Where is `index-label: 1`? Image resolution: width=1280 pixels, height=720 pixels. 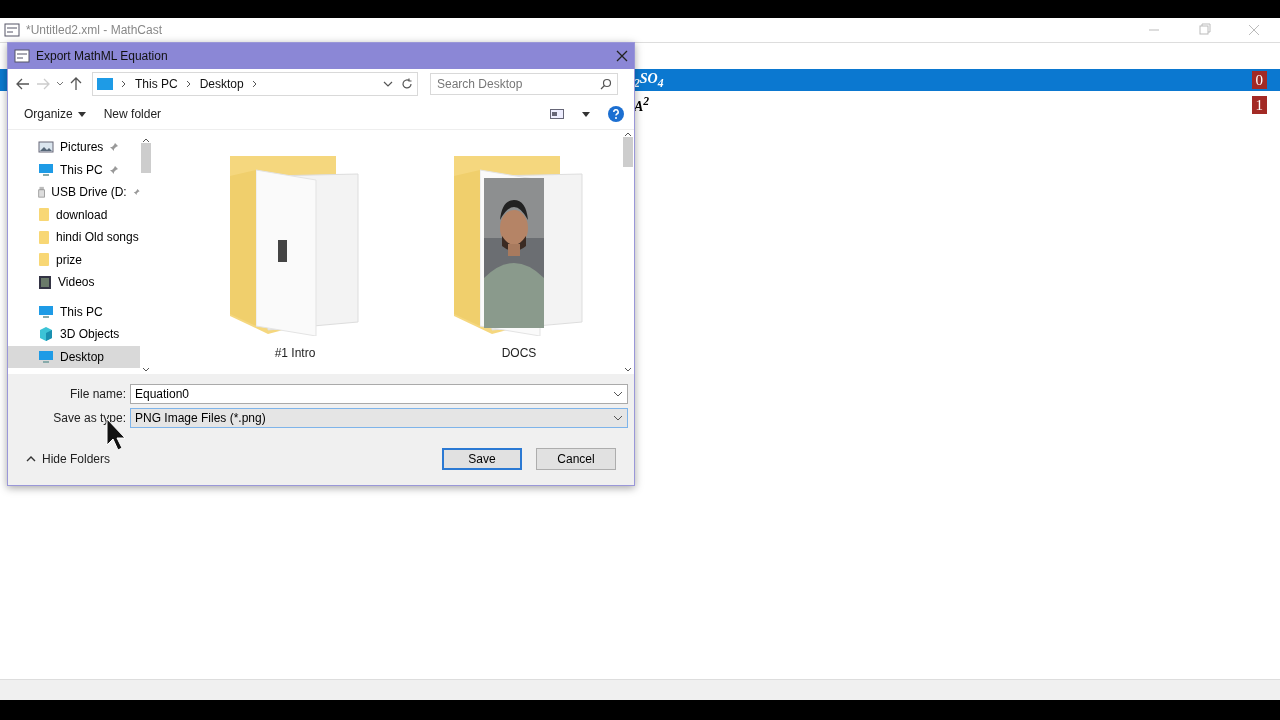
index-label: 1 is located at coordinates (1259, 105).